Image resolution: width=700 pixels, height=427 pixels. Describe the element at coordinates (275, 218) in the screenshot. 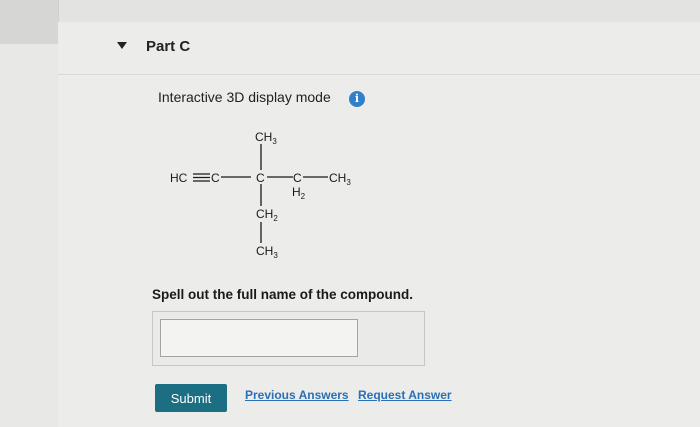

I see `bottom-ch2-sub: 2` at that location.